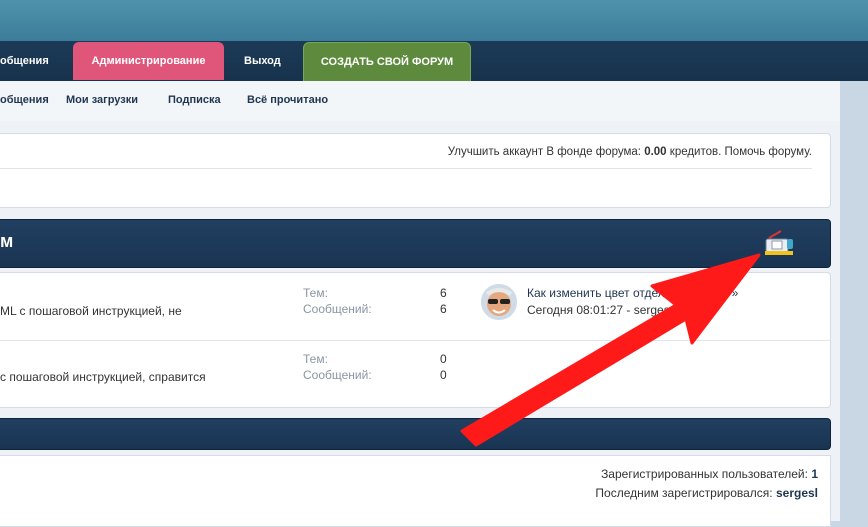  I want to click on create-forum-button: СОЗДАТЬ СВОЙ ФОРУМ, so click(387, 62).